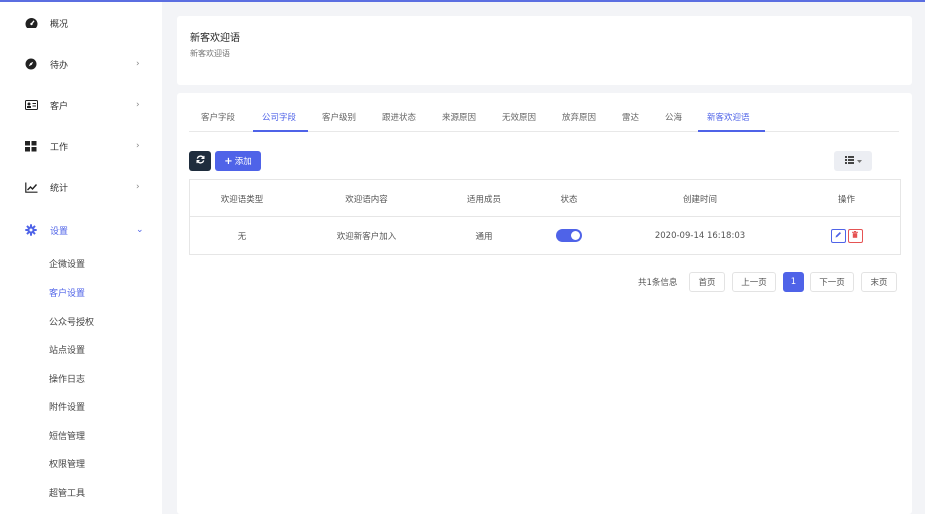  I want to click on cell-status, so click(569, 235).